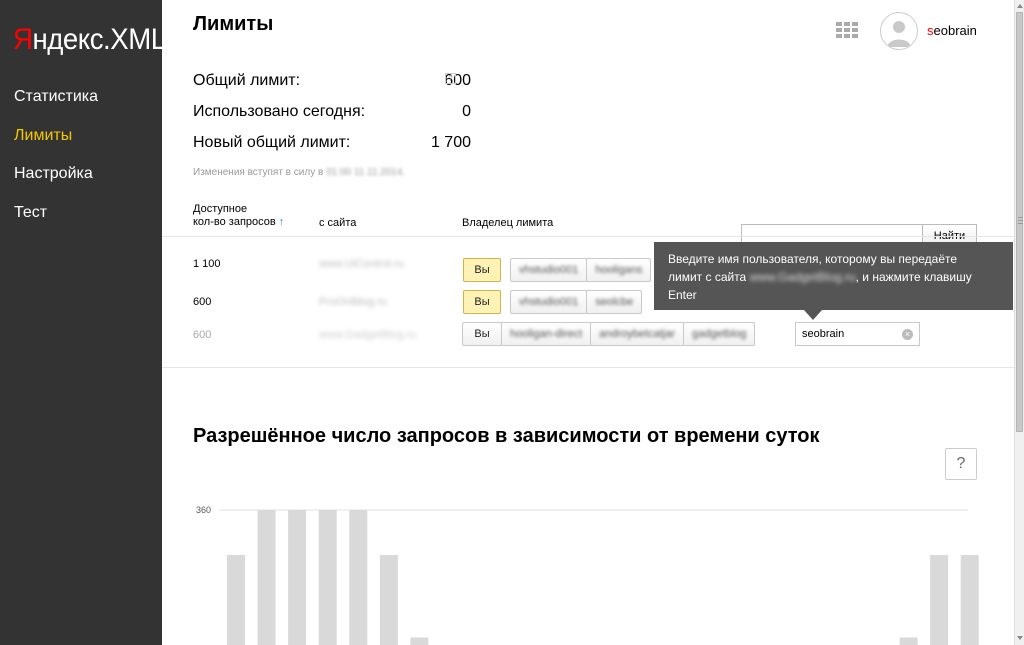 The height and width of the screenshot is (645, 1024). I want to click on col-header-available-line2: кол-во запросов, so click(234, 222).